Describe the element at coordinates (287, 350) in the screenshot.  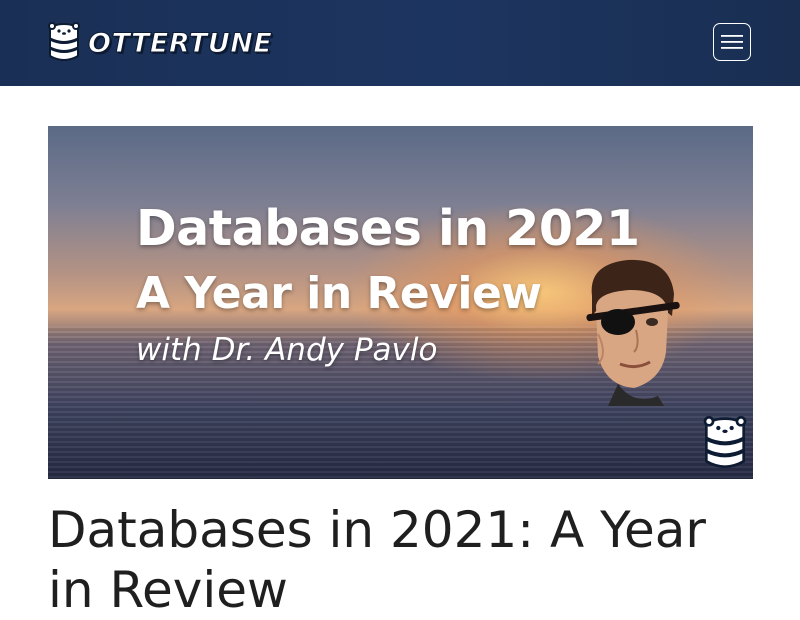
I see `hero-author-line: with Dr. Andy Pavlo` at that location.